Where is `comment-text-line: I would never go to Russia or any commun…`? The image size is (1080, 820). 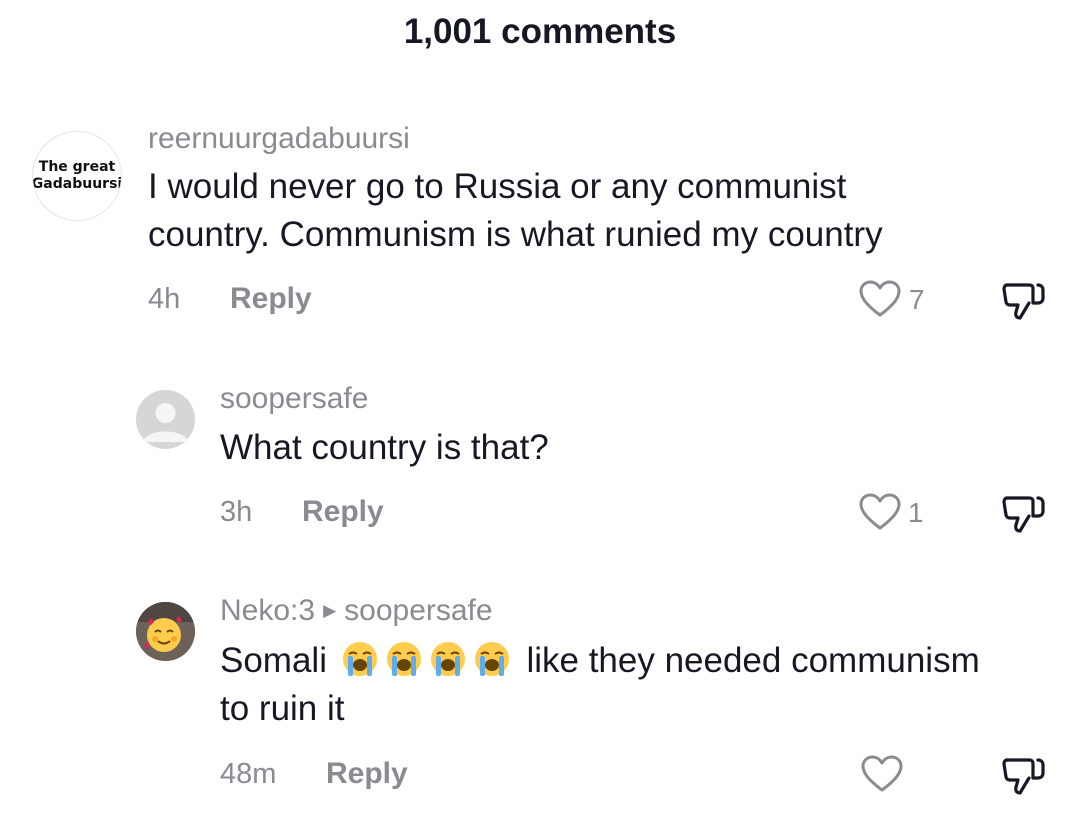 comment-text-line: I would never go to Russia or any commun… is located at coordinates (497, 186).